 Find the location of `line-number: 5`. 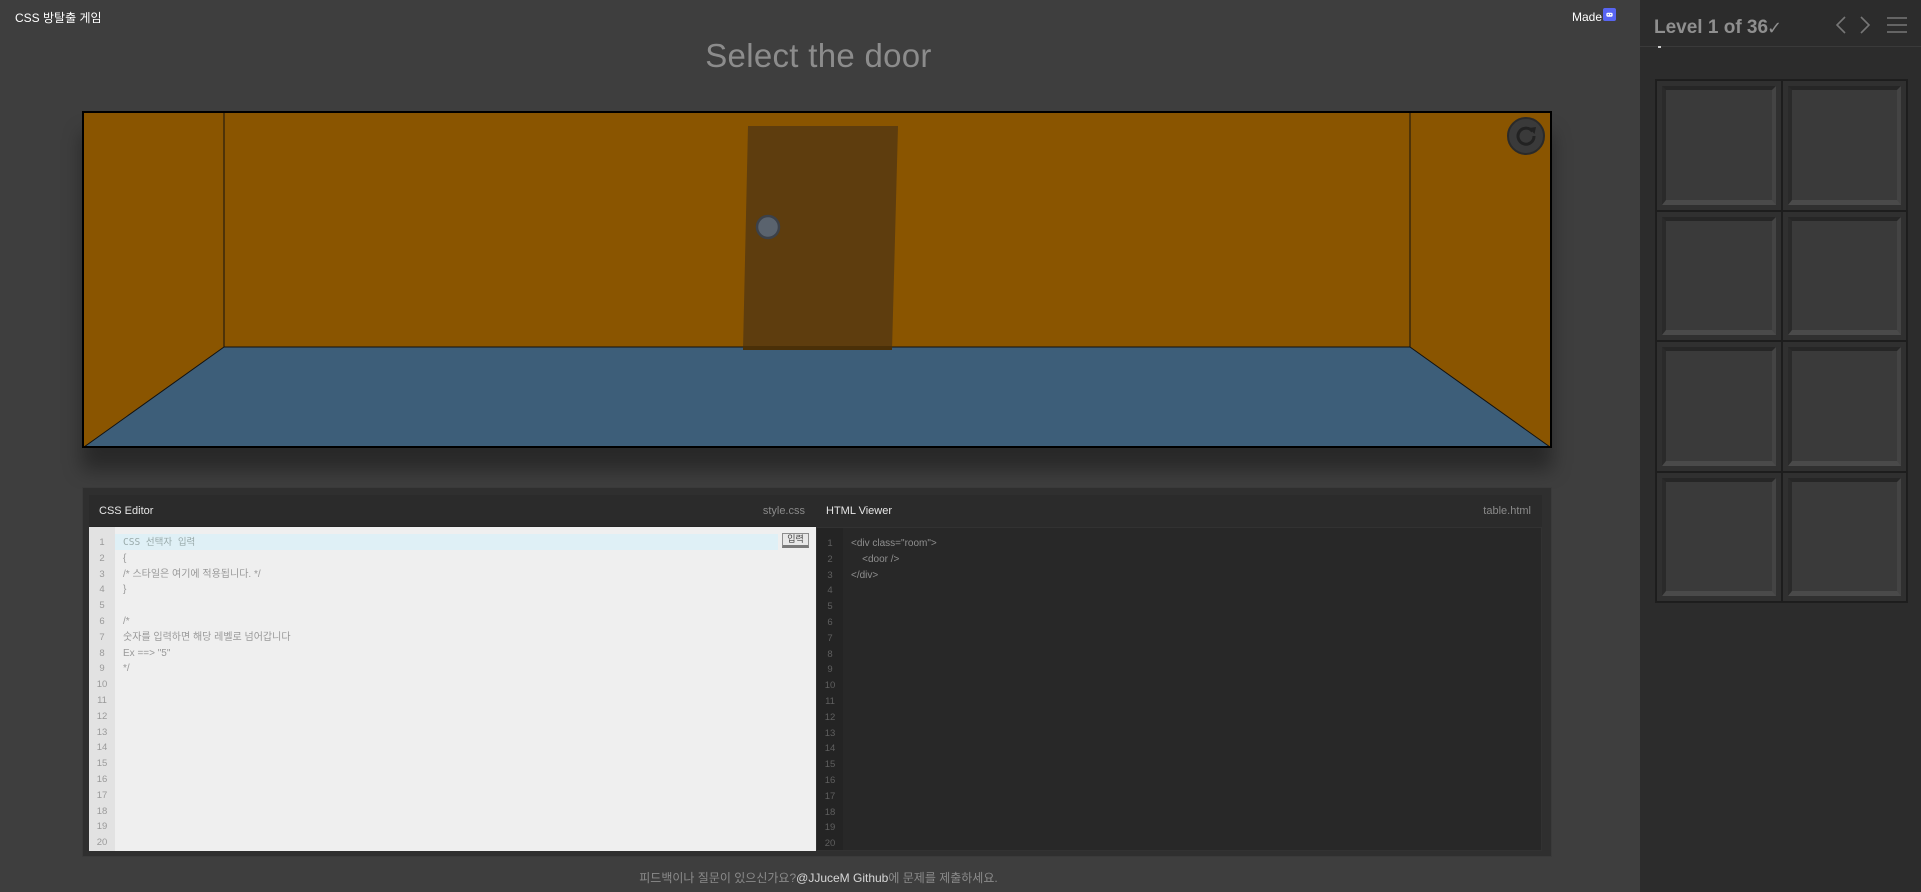

line-number: 5 is located at coordinates (102, 606).